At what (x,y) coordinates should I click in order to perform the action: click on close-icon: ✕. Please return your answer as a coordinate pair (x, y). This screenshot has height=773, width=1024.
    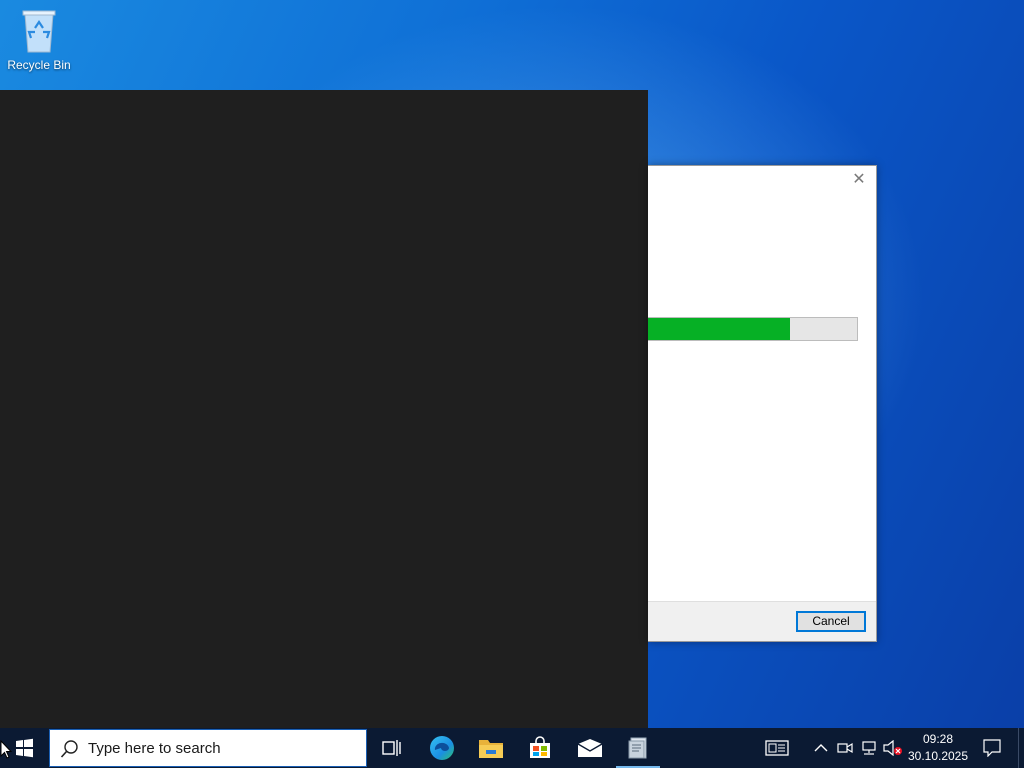
    Looking at the image, I should click on (859, 180).